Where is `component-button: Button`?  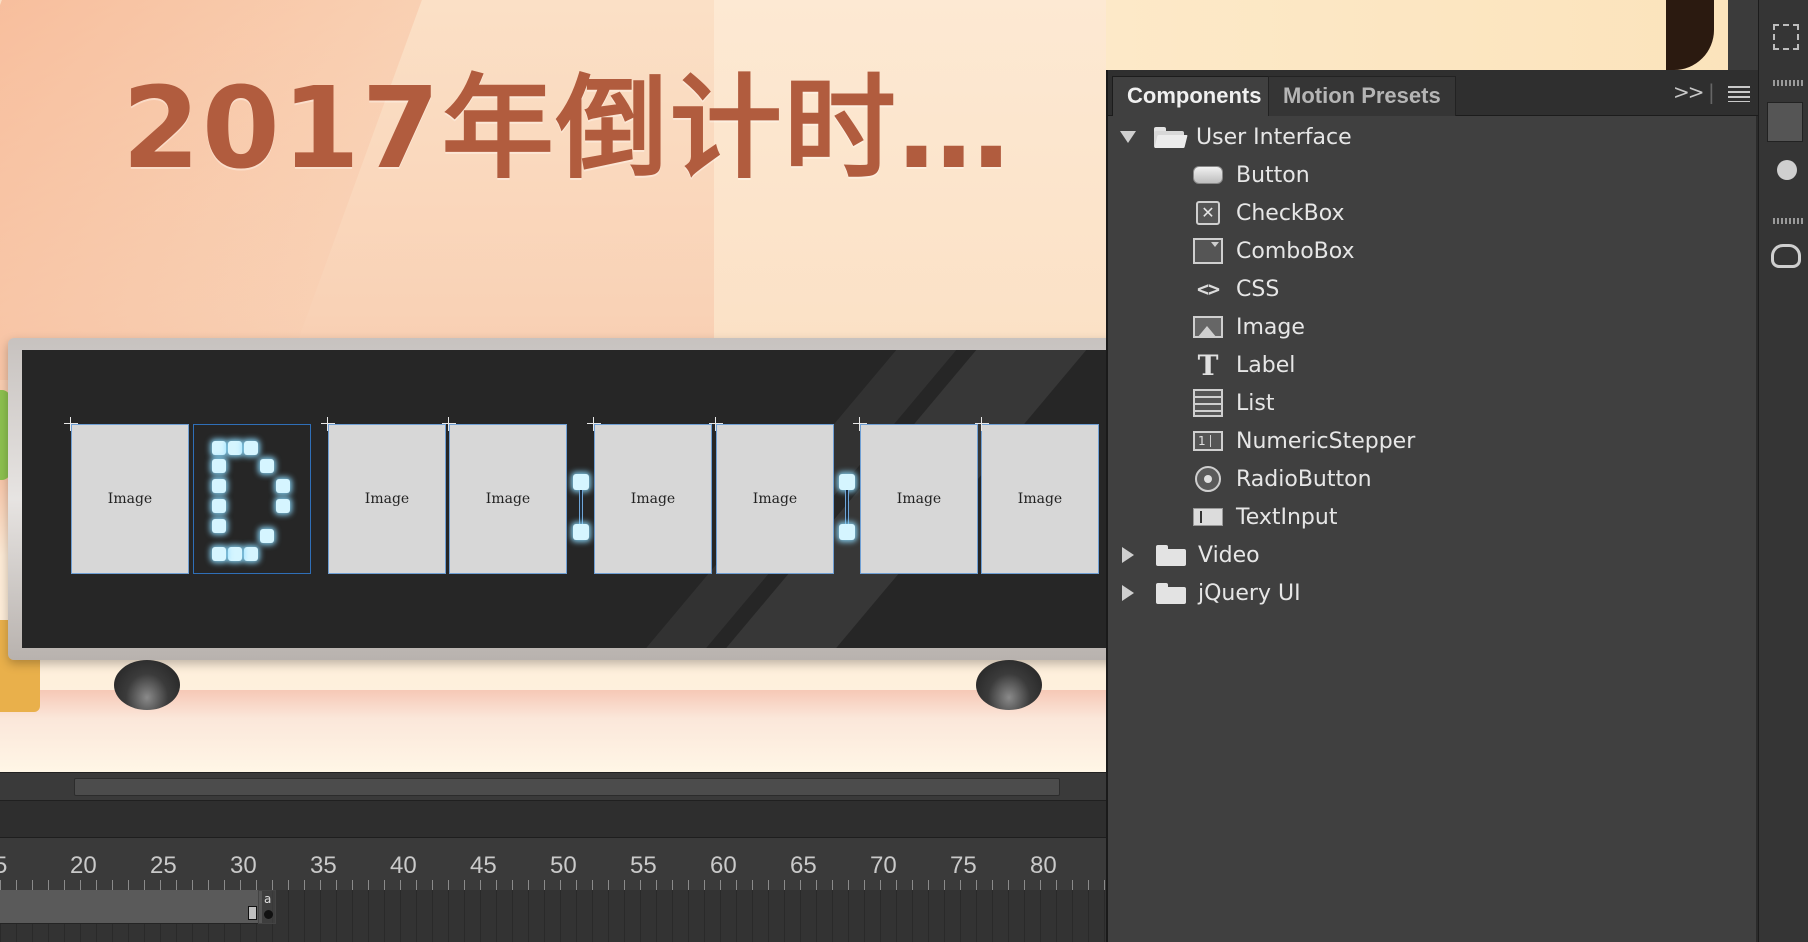 component-button: Button is located at coordinates (1251, 175).